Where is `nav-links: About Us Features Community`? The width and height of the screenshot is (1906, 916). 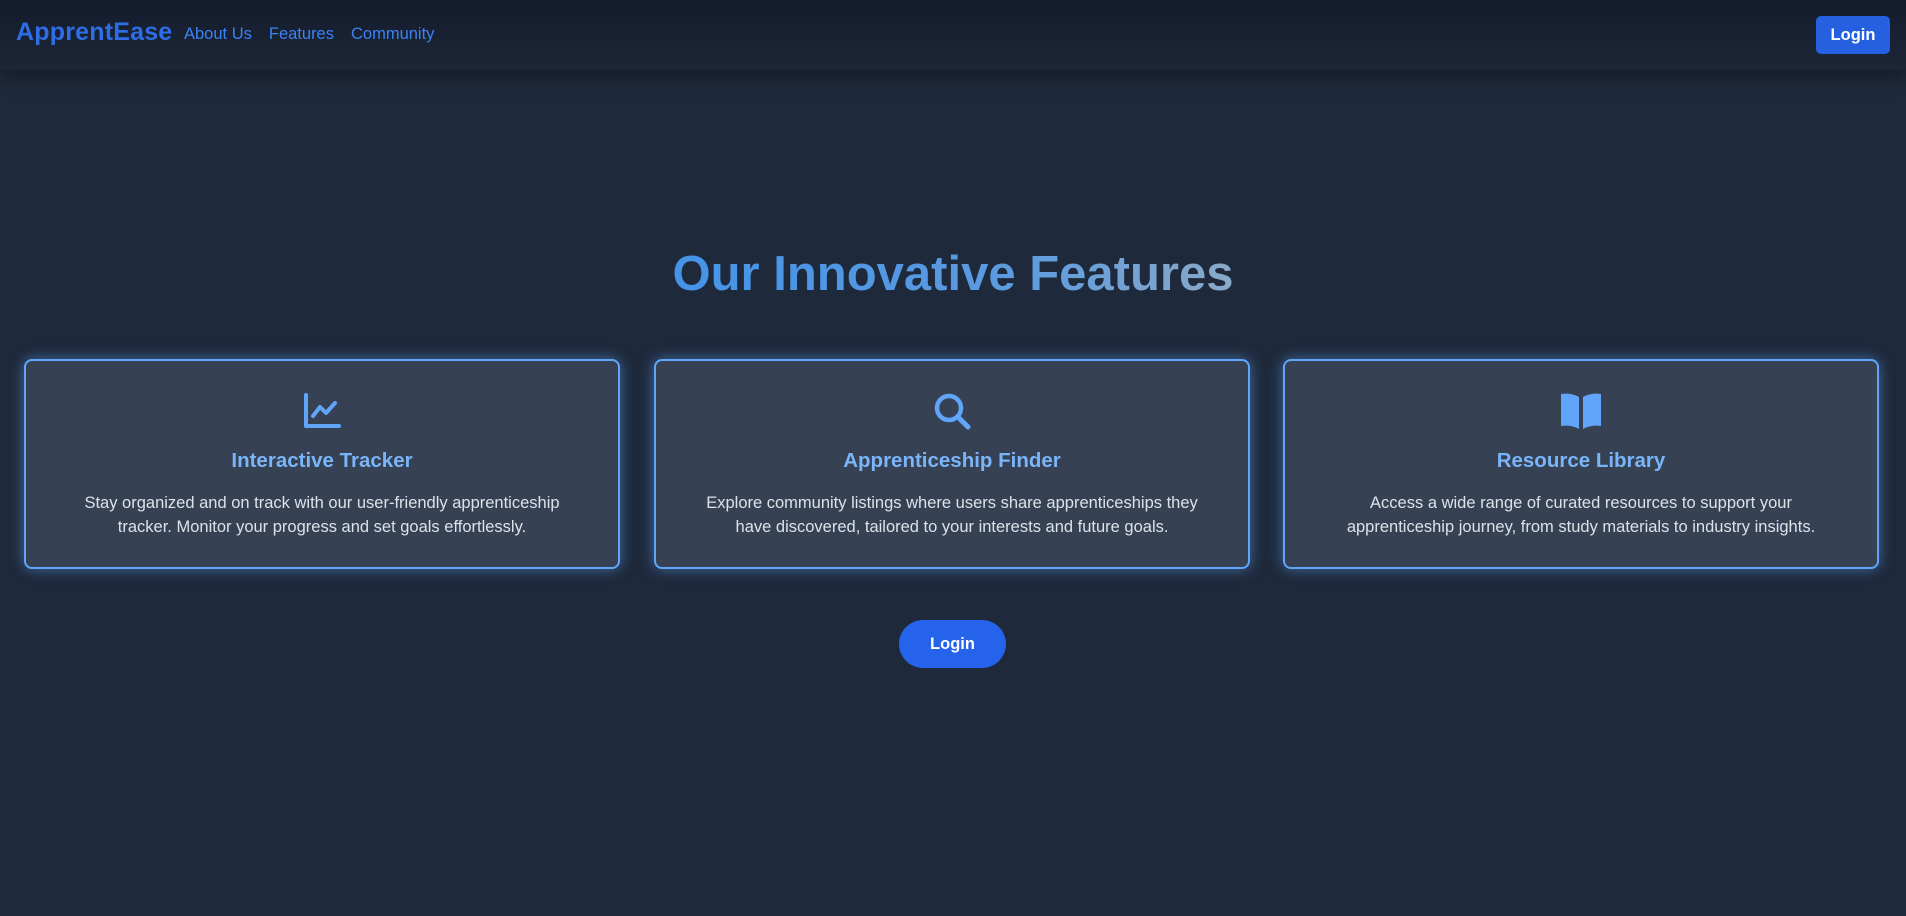 nav-links: About Us Features Community is located at coordinates (309, 34).